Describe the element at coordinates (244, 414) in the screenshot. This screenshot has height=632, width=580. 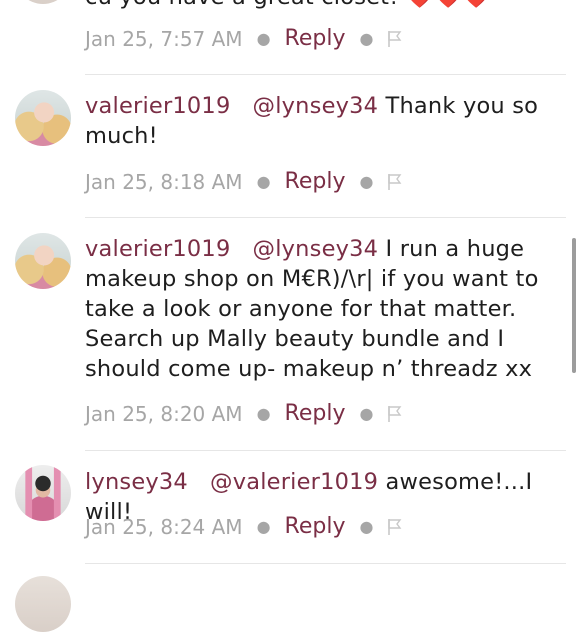
I see `comment-meta: Jan 25, 8:20 AM ● Reply ●` at that location.